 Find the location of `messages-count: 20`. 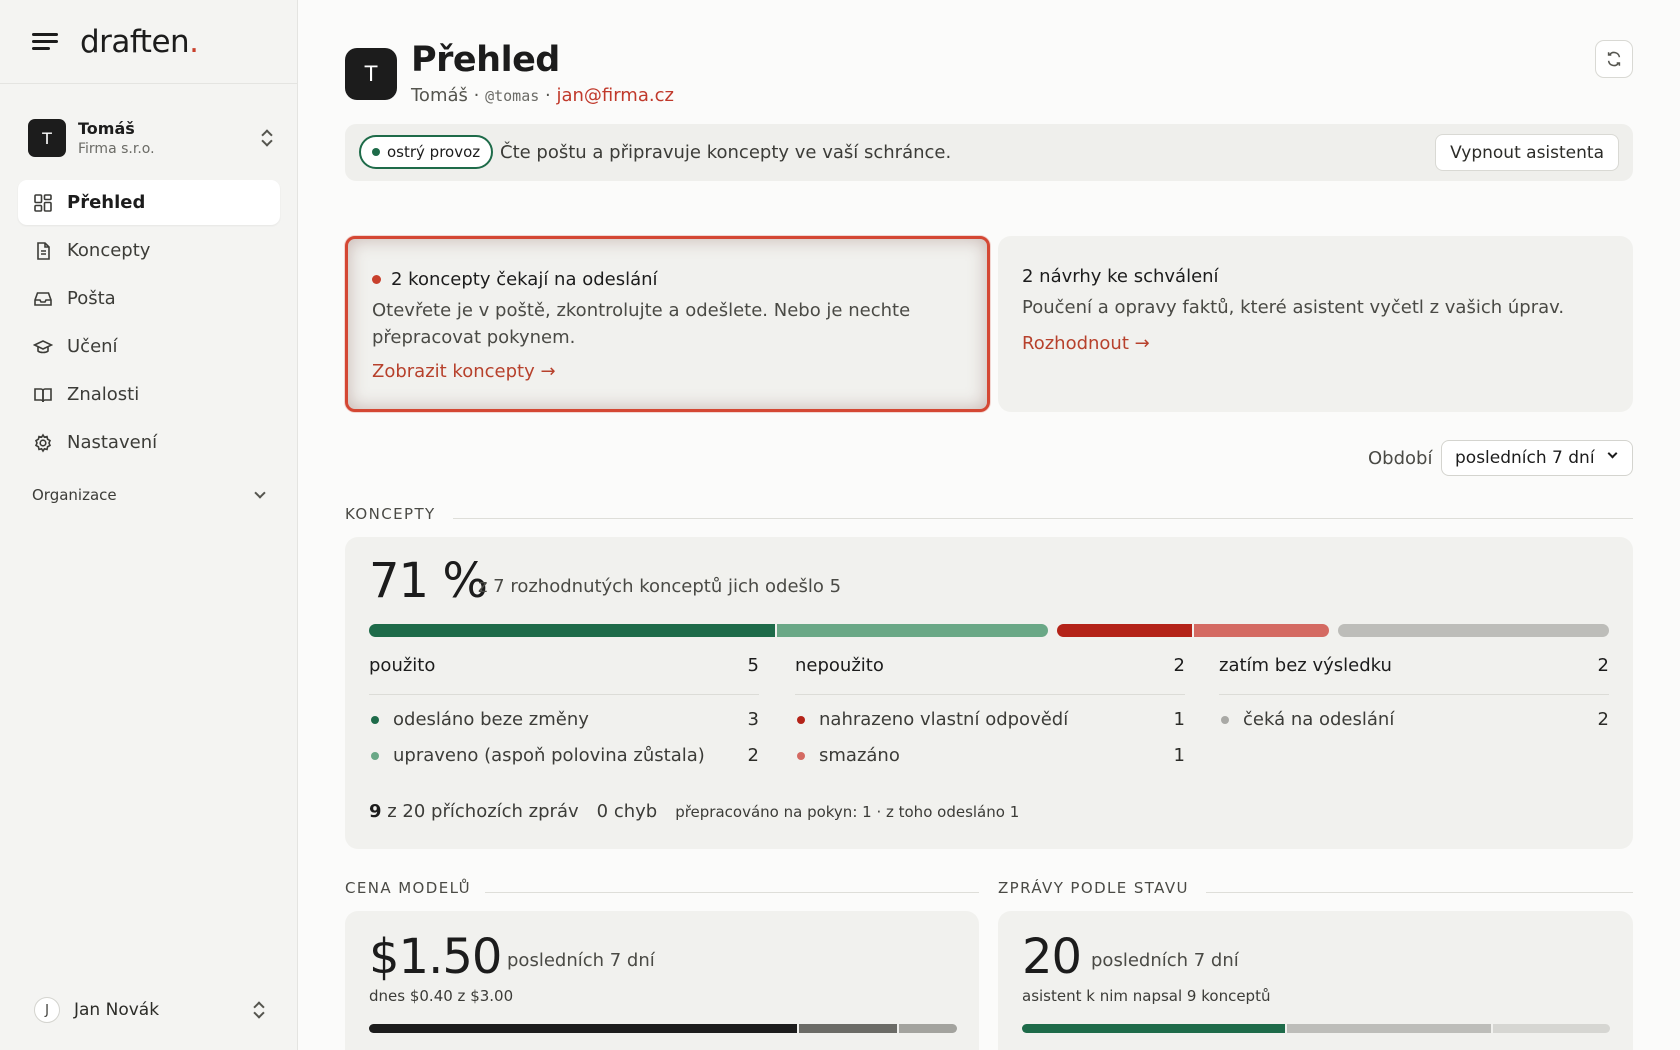

messages-count: 20 is located at coordinates (1052, 957).